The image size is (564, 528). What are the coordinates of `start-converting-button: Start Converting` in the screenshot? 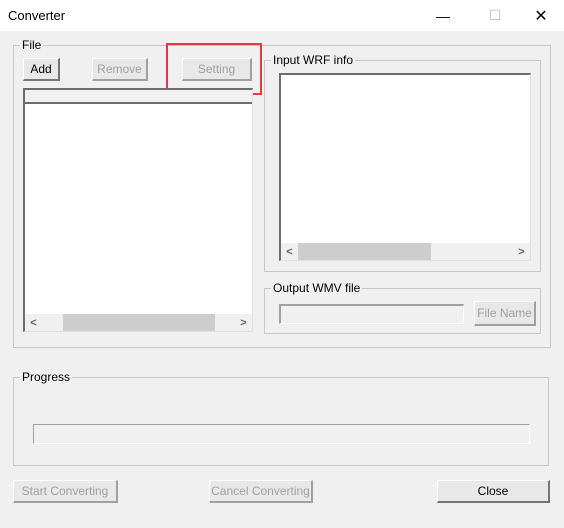 It's located at (65, 491).